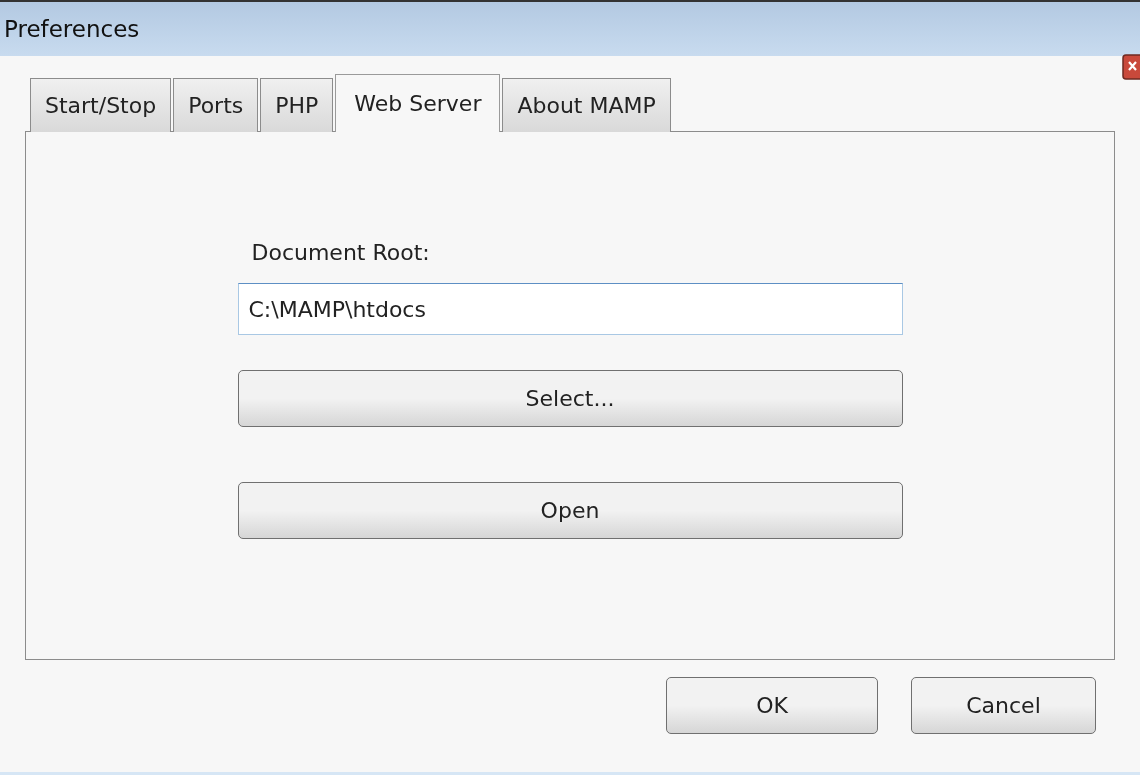 The image size is (1140, 775). Describe the element at coordinates (1131, 67) in the screenshot. I see `close-icon` at that location.